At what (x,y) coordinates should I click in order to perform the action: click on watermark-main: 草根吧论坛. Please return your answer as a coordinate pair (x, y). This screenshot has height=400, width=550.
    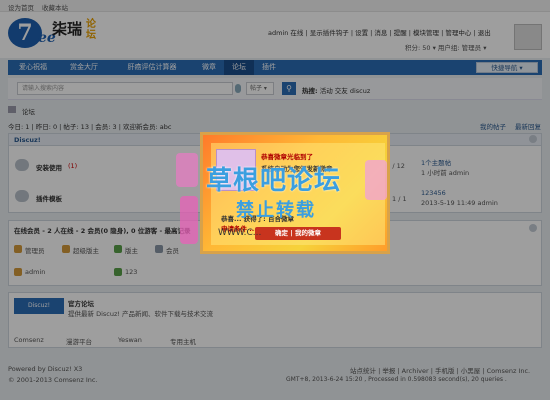
    Looking at the image, I should click on (274, 181).